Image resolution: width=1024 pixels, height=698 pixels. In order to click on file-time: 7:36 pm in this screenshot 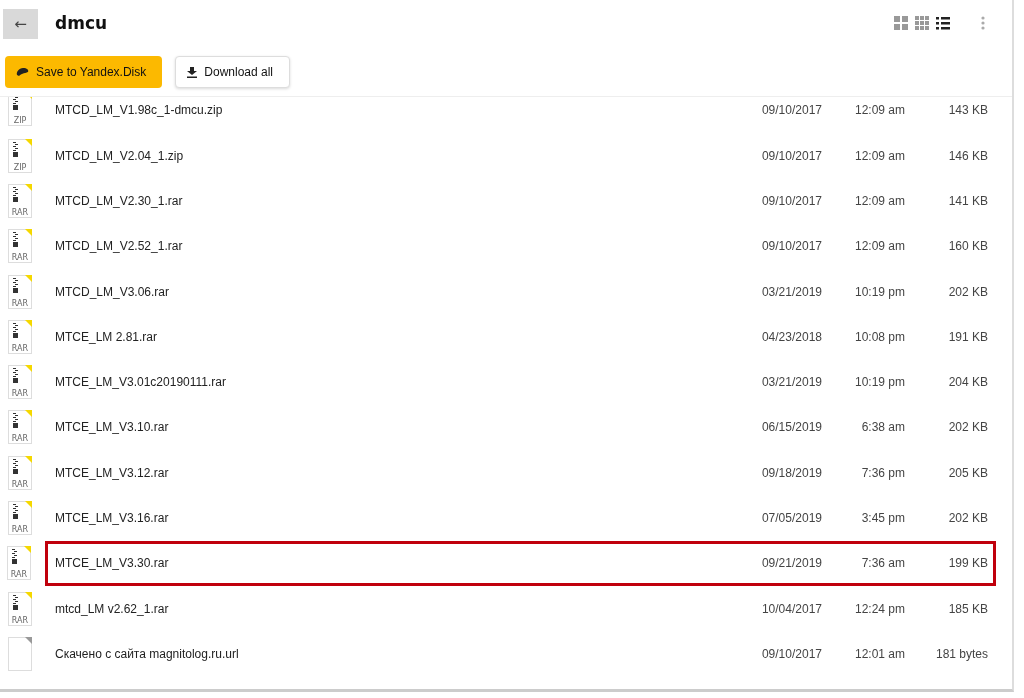, I will do `click(882, 472)`.